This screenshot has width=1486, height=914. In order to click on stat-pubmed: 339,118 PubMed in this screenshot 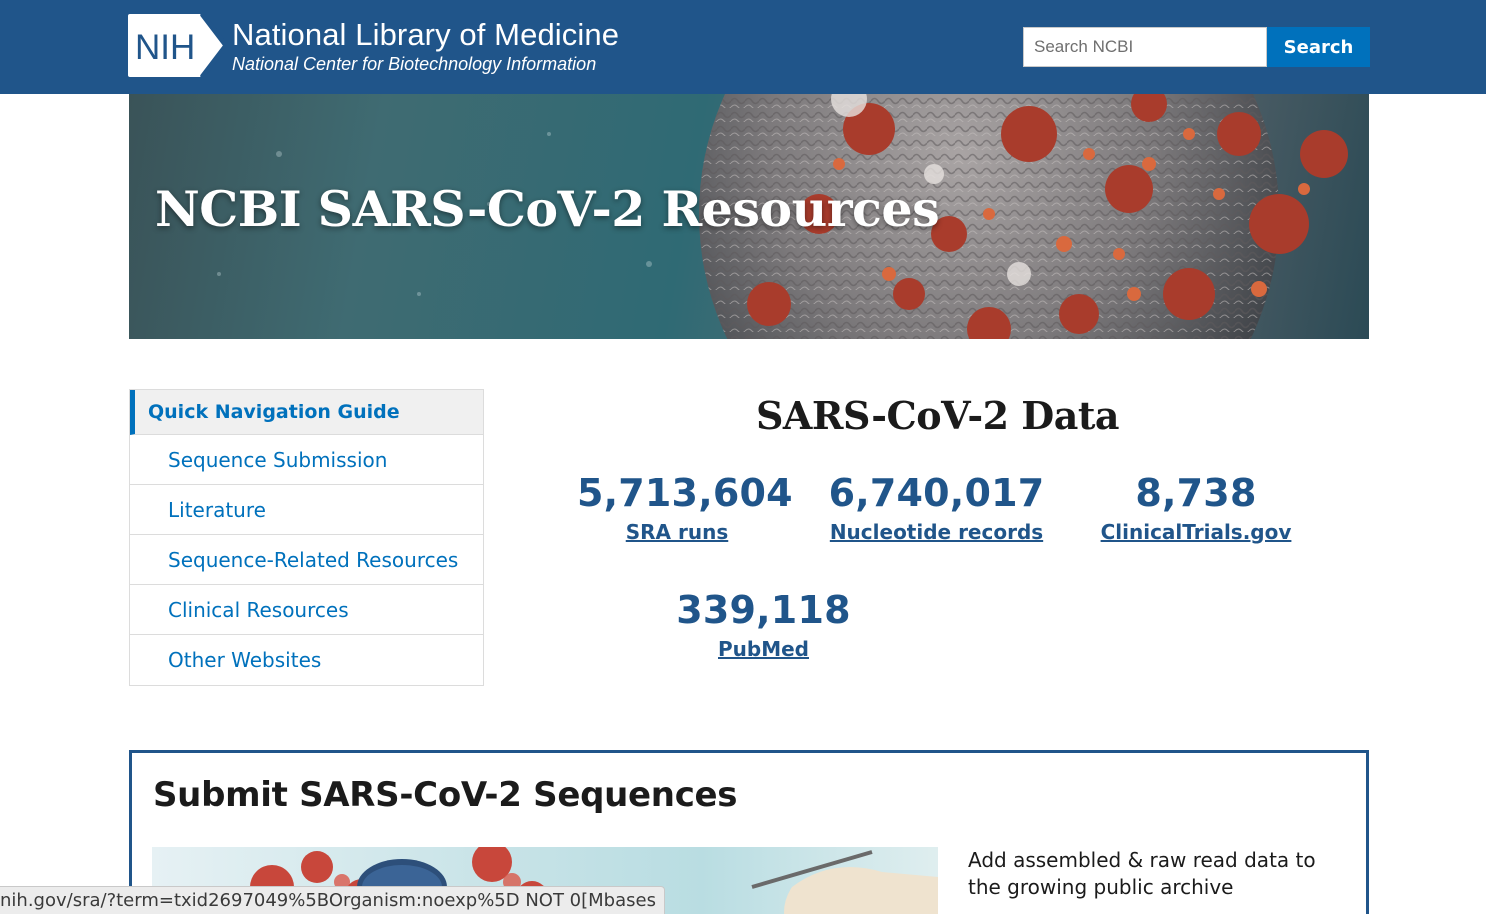, I will do `click(763, 624)`.